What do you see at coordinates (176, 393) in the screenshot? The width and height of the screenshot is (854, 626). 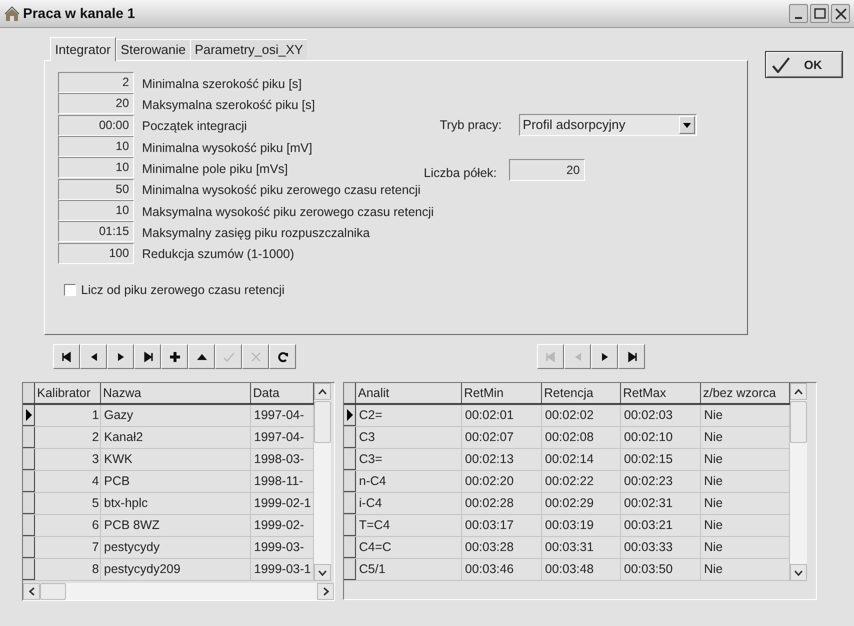 I see `column-header: Nazwa` at bounding box center [176, 393].